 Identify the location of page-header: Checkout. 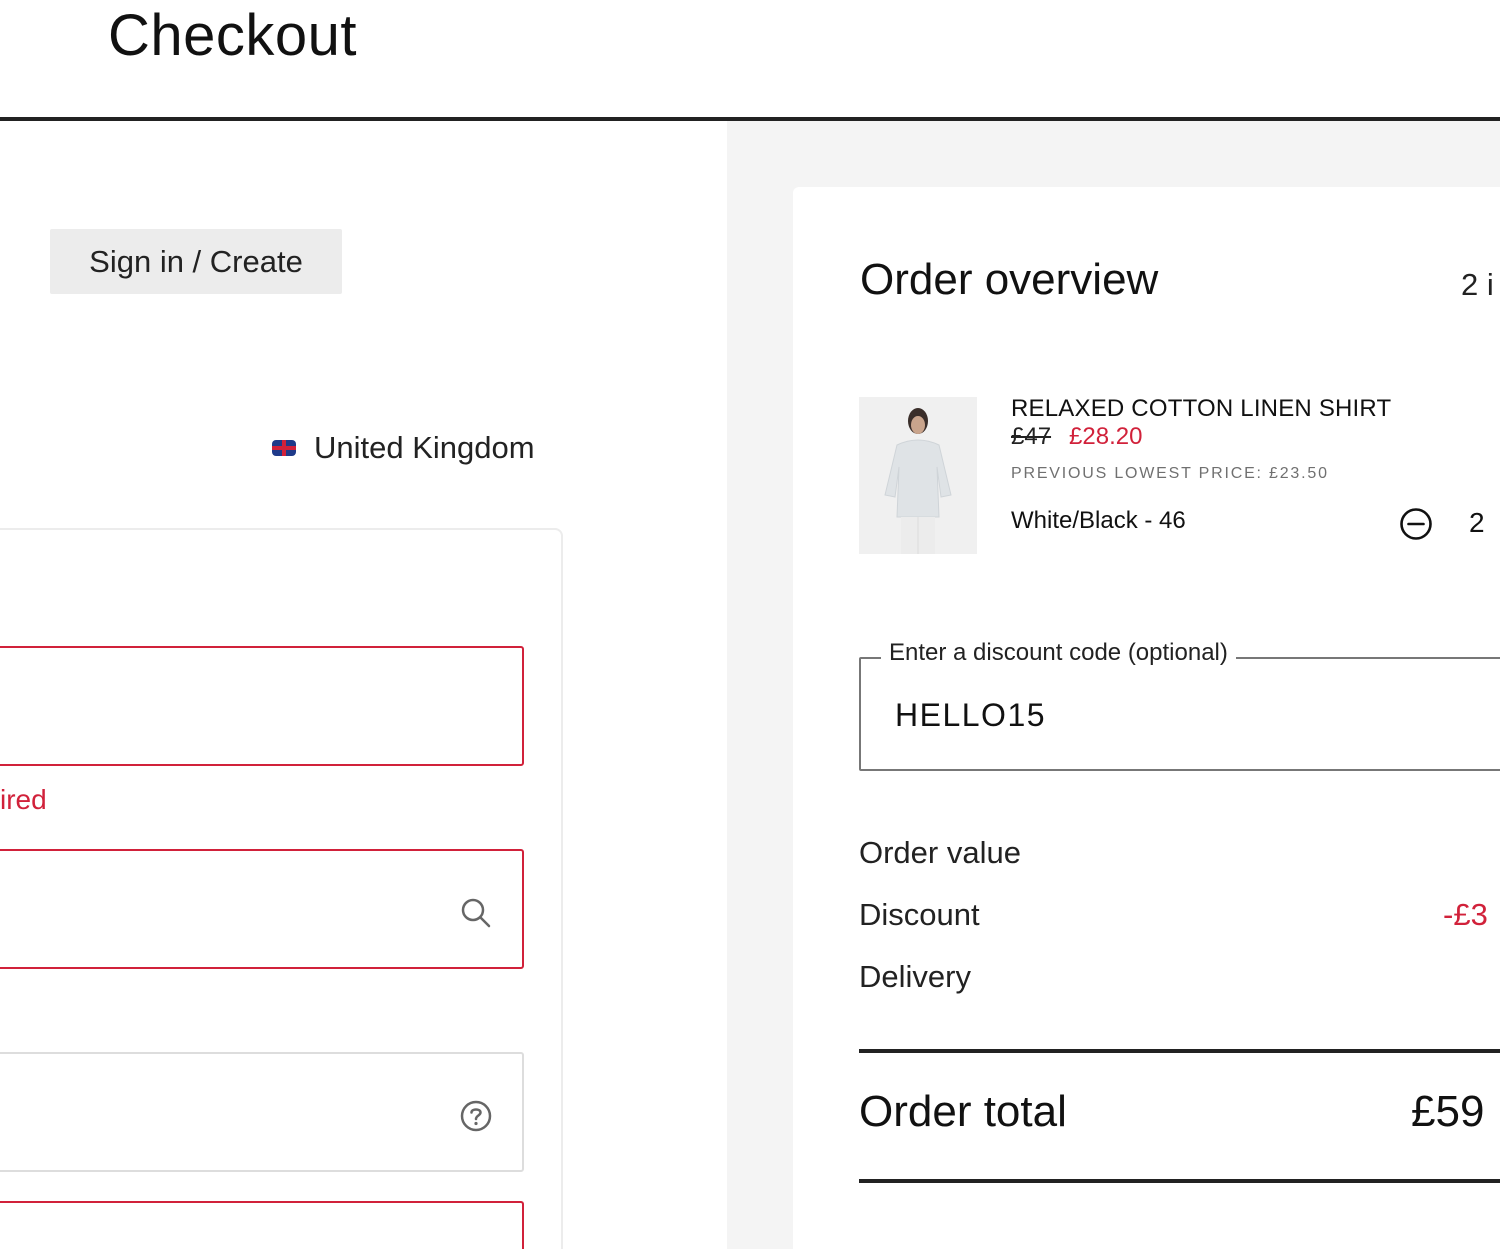
(750, 60).